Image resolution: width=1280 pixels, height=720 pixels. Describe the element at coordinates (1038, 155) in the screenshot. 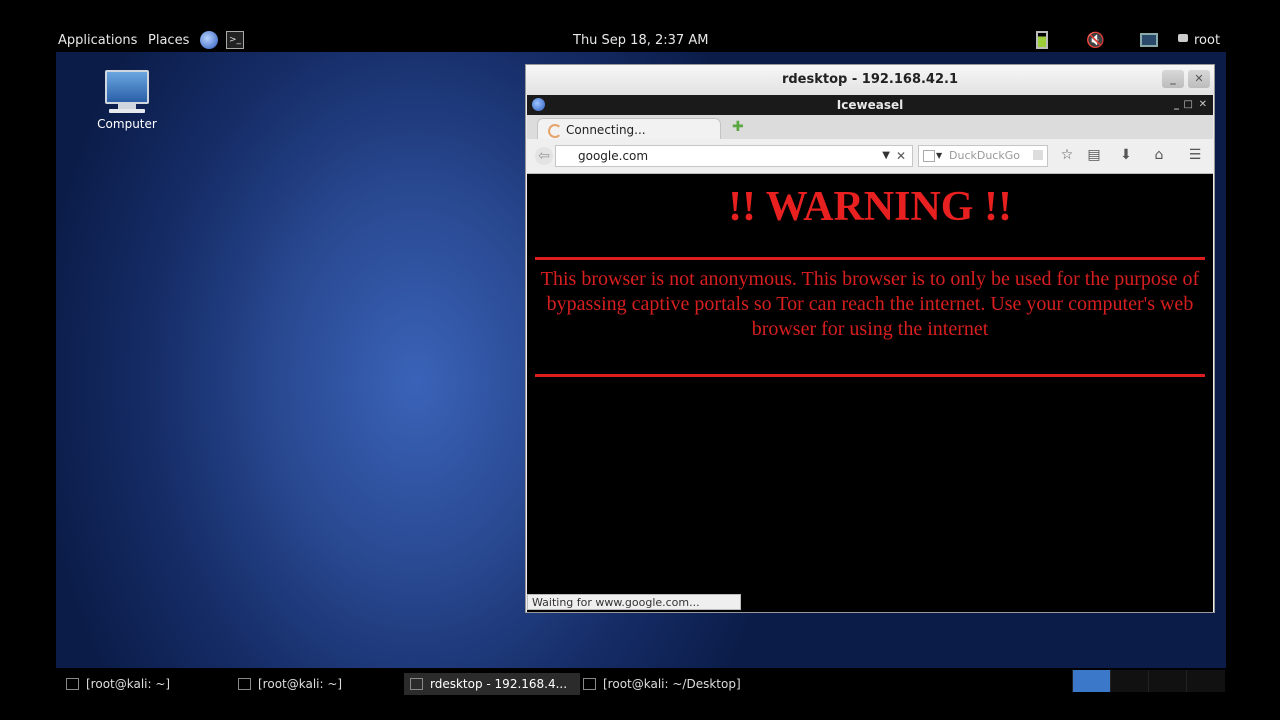

I see `search-go-icon` at that location.